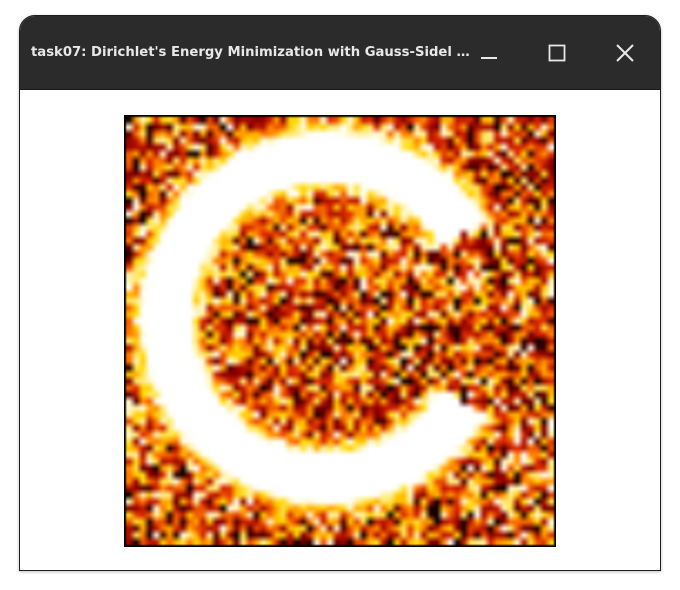 The image size is (680, 590). I want to click on close-icon, so click(625, 53).